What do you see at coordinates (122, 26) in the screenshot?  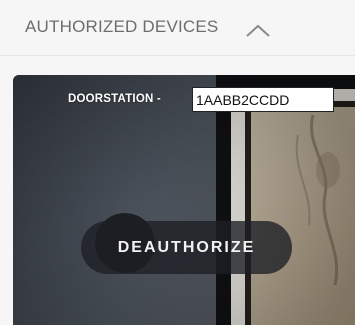 I see `section-title: AUTHORIZED DEVICES` at bounding box center [122, 26].